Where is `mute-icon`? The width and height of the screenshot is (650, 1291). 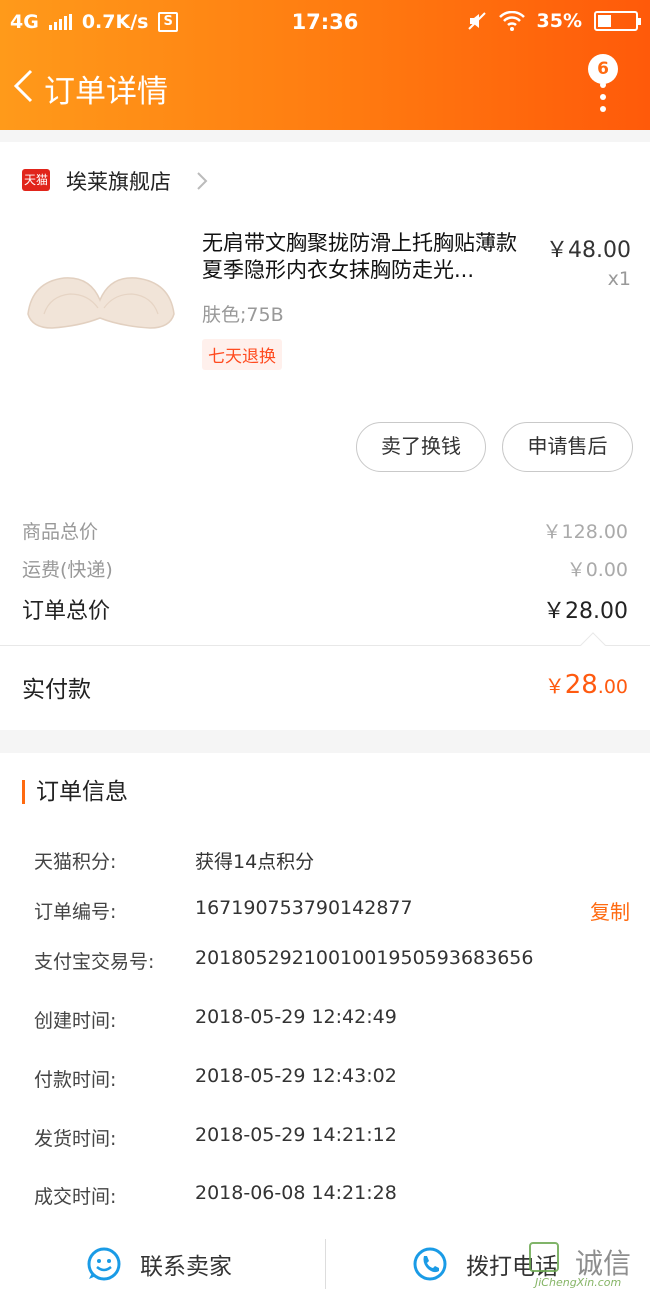 mute-icon is located at coordinates (476, 21).